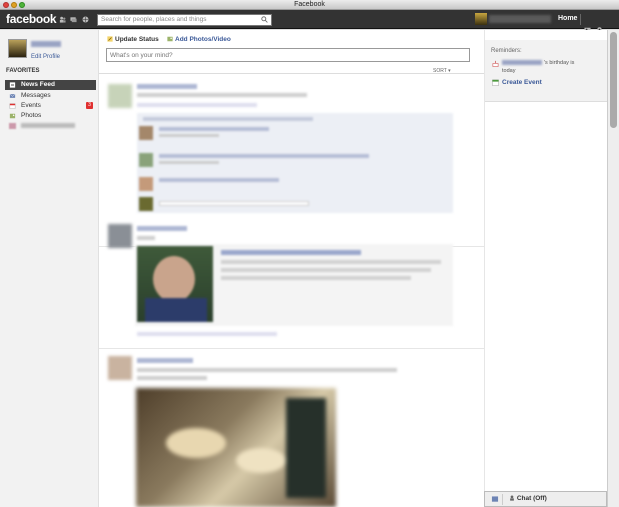 The width and height of the screenshot is (619, 507). I want to click on scrollbar-thumb, so click(613, 80).